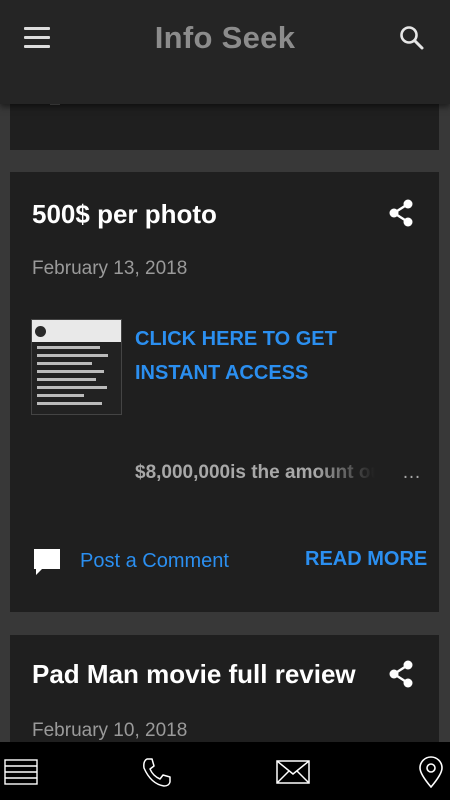 The width and height of the screenshot is (450, 800). I want to click on mail-icon, so click(293, 772).